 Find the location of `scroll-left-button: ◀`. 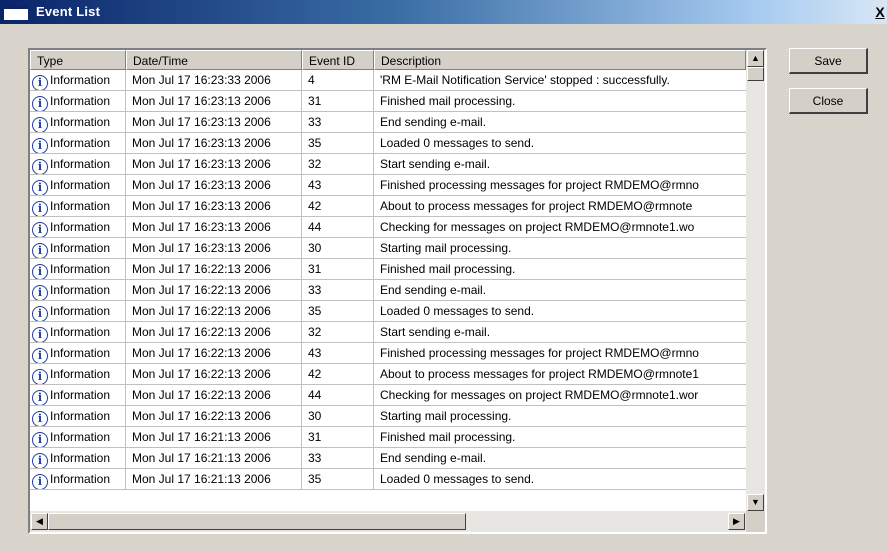

scroll-left-button: ◀ is located at coordinates (39, 521).